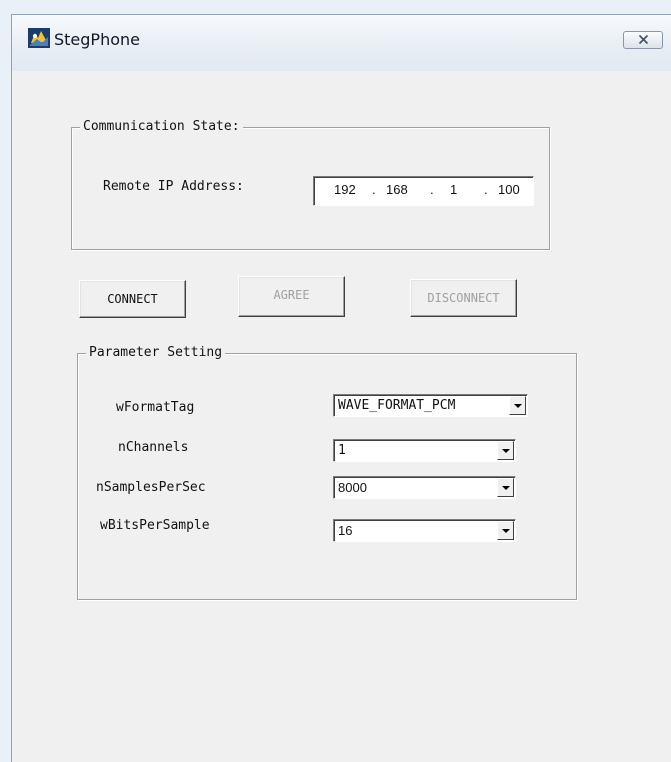 This screenshot has height=762, width=671. Describe the element at coordinates (156, 353) in the screenshot. I see `parameter-setting-legend: Parameter Setting` at that location.